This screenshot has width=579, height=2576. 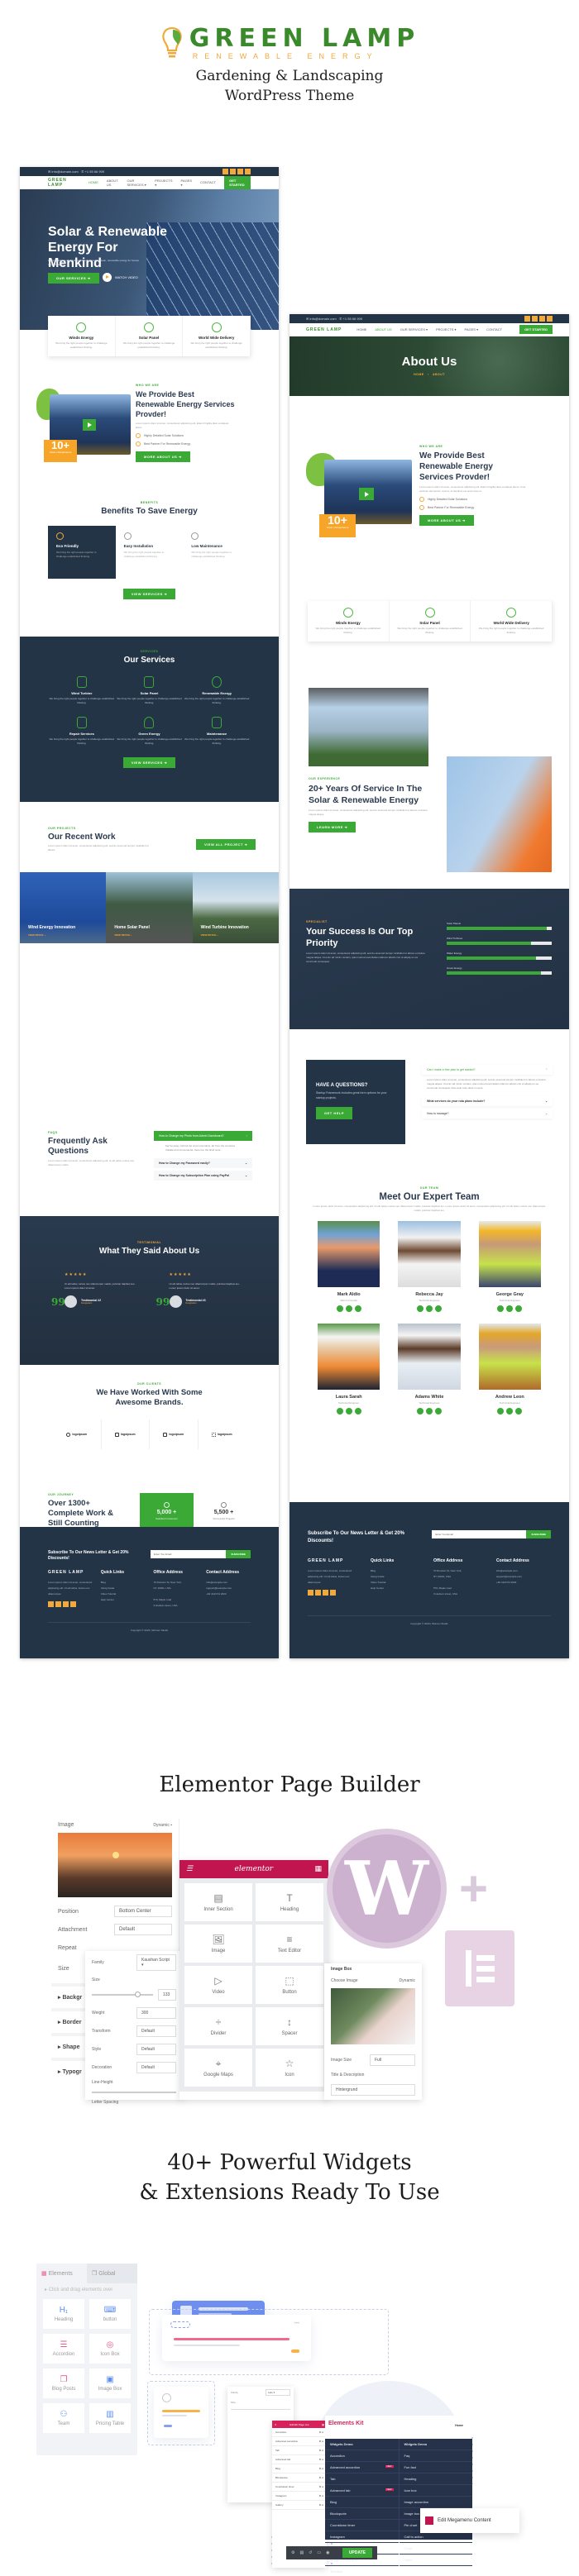 I want to click on section-toggle: ▸ Border, so click(x=69, y=2022).